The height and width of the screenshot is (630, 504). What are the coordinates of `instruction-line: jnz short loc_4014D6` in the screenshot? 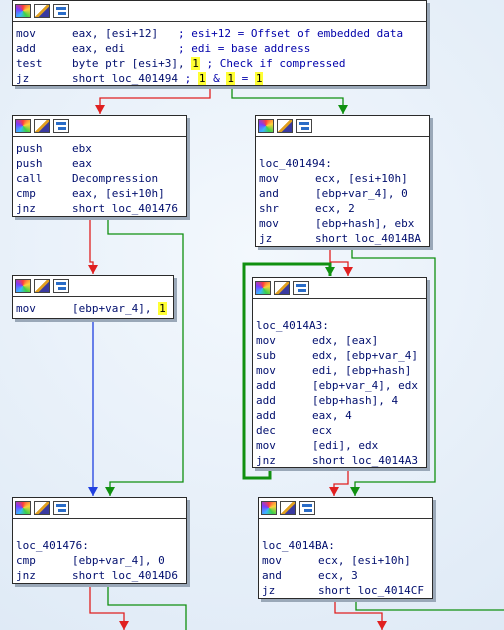 It's located at (99, 575).